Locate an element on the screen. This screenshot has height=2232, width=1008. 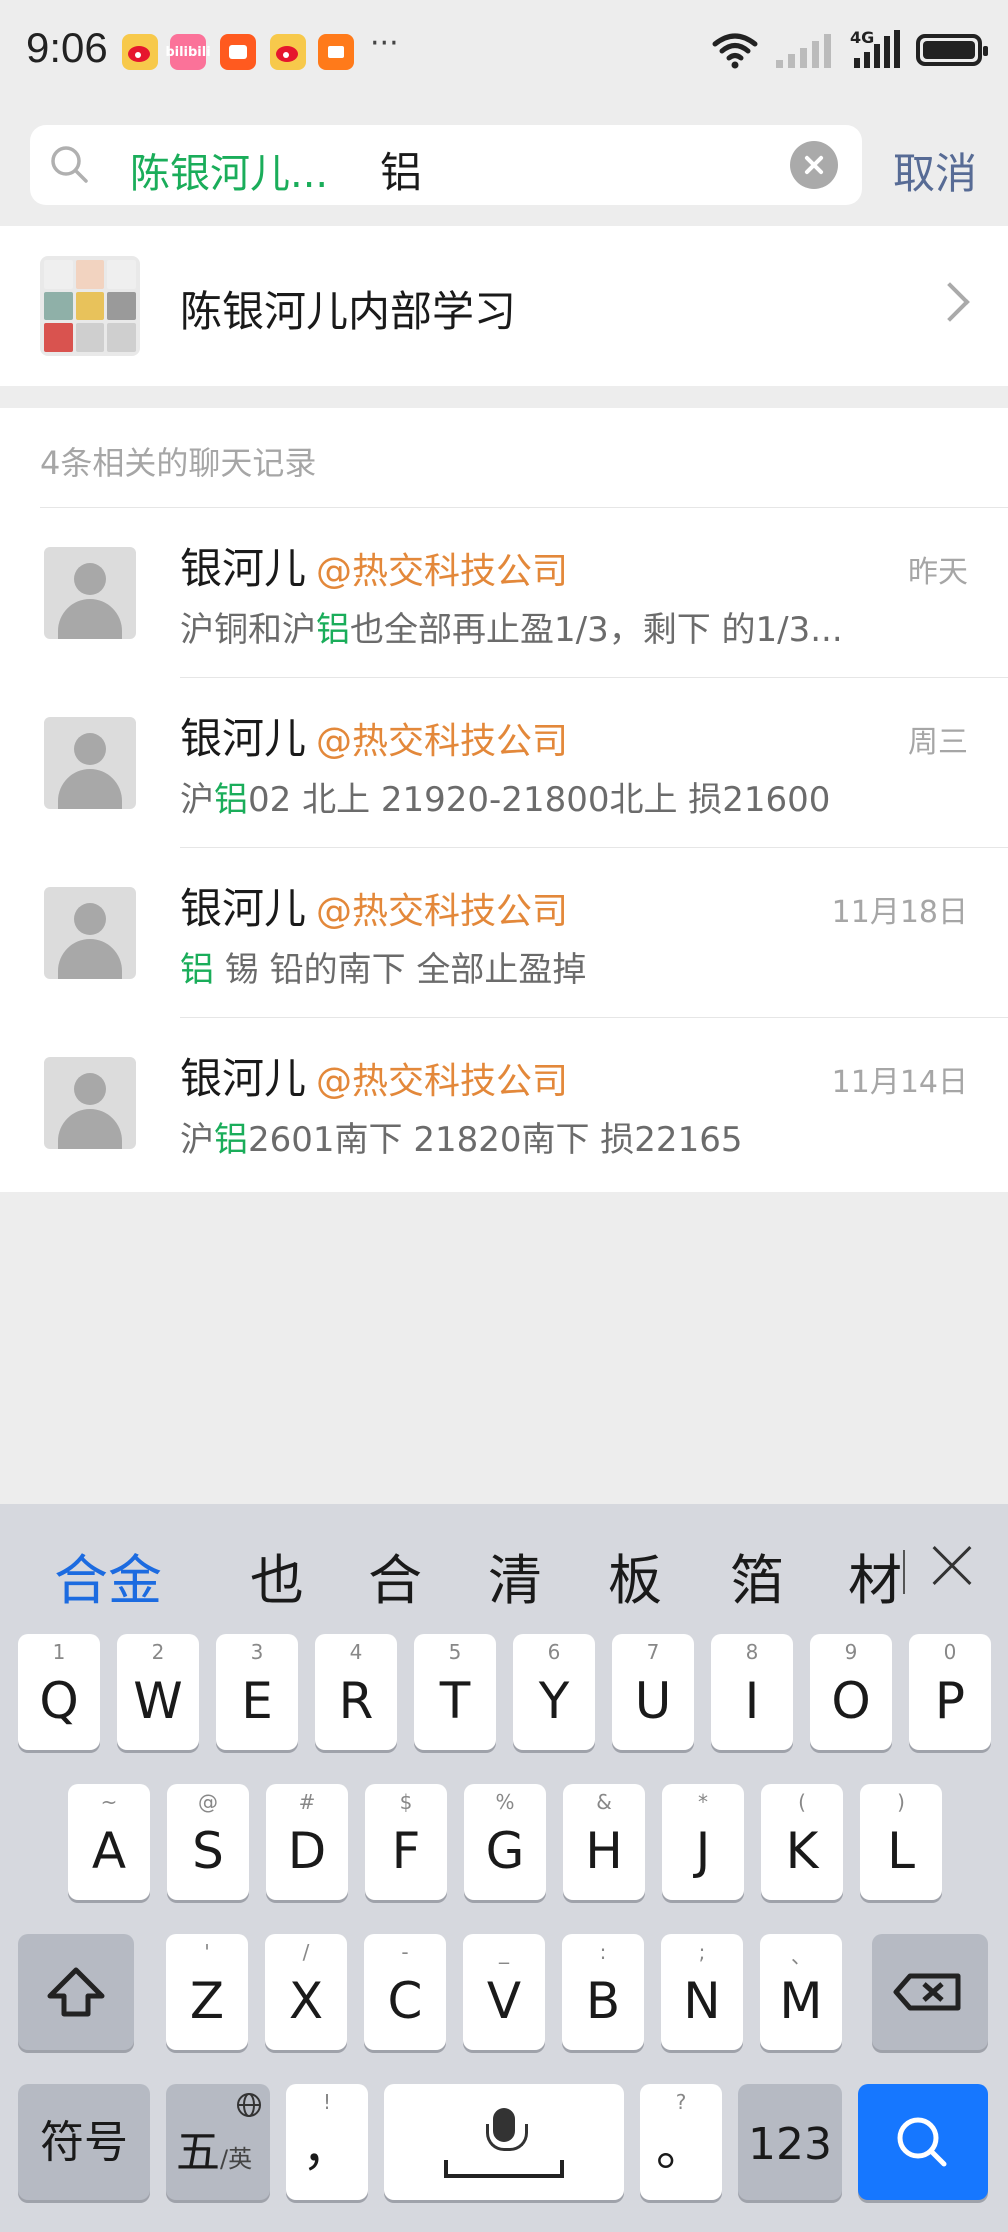
candidate-word: 合金 is located at coordinates (108, 1575).